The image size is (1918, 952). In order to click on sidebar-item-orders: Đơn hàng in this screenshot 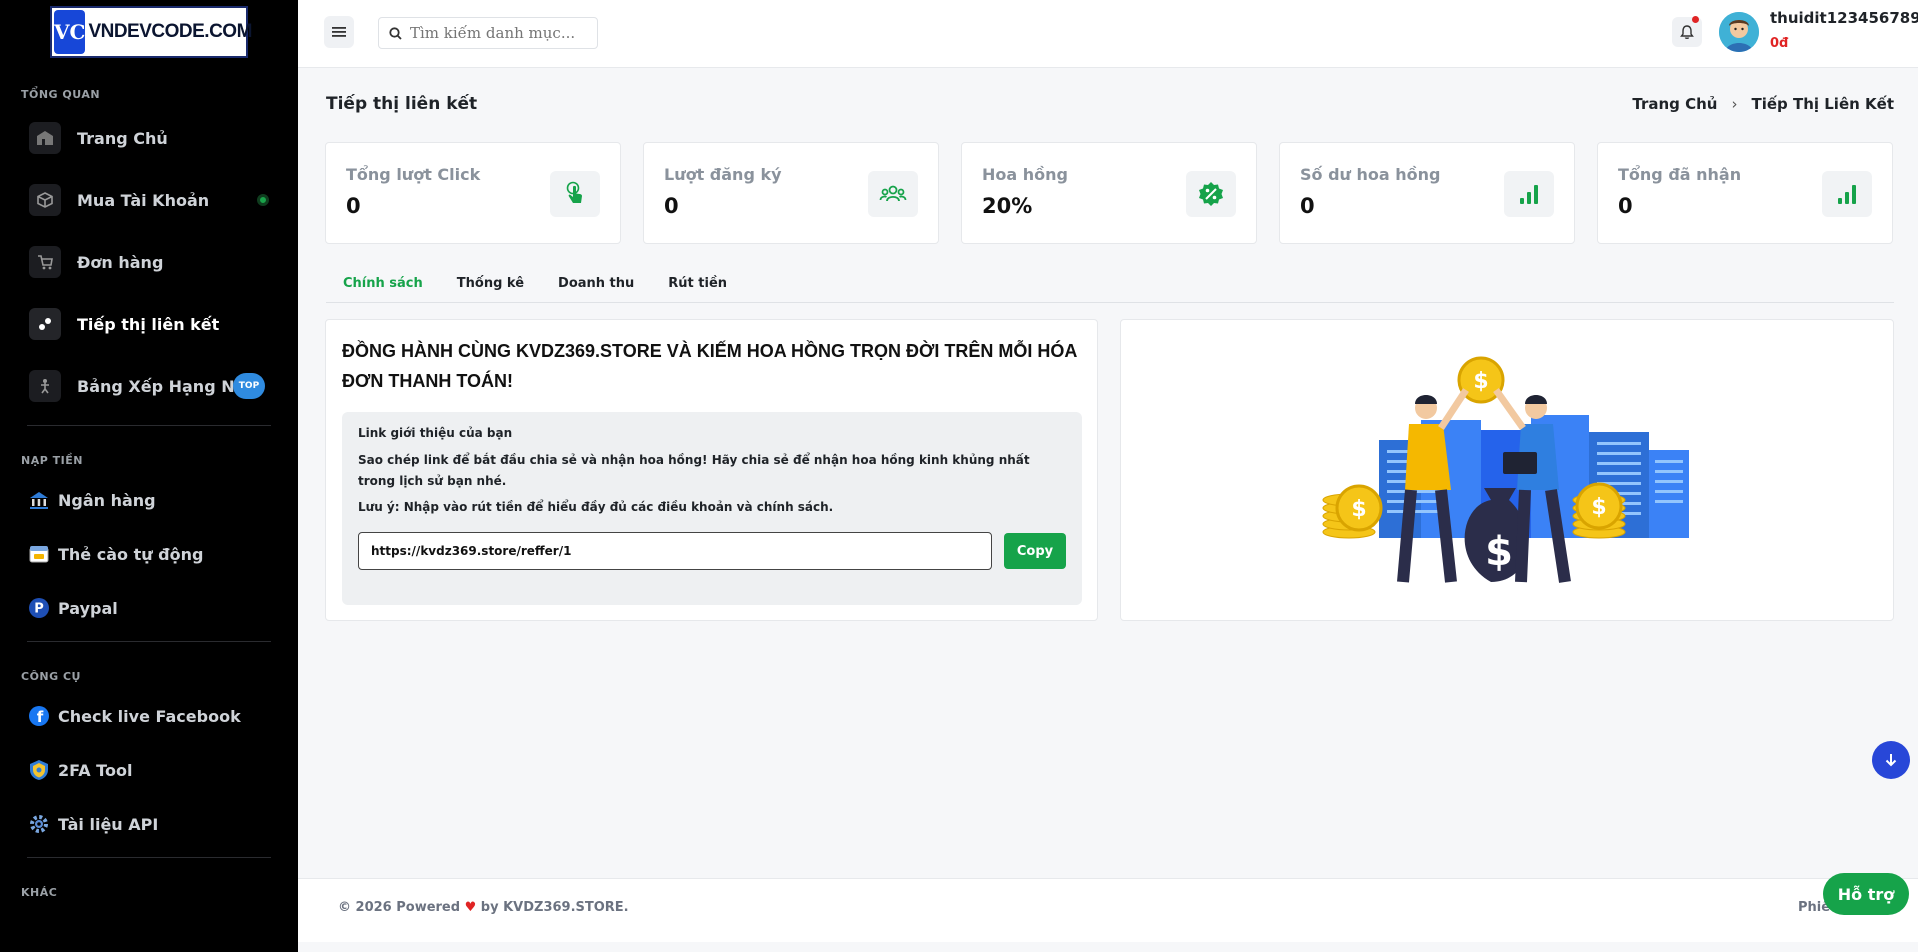, I will do `click(149, 262)`.